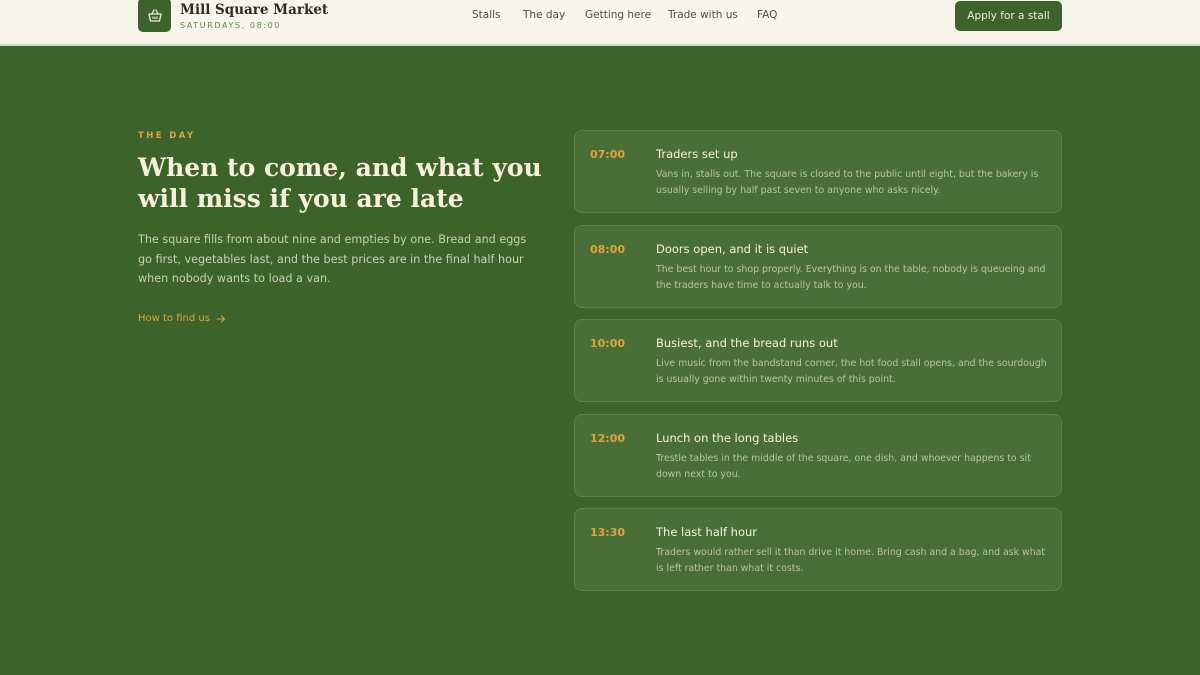 The width and height of the screenshot is (1200, 675). Describe the element at coordinates (707, 532) in the screenshot. I see `timeline-title: The last half hour` at that location.